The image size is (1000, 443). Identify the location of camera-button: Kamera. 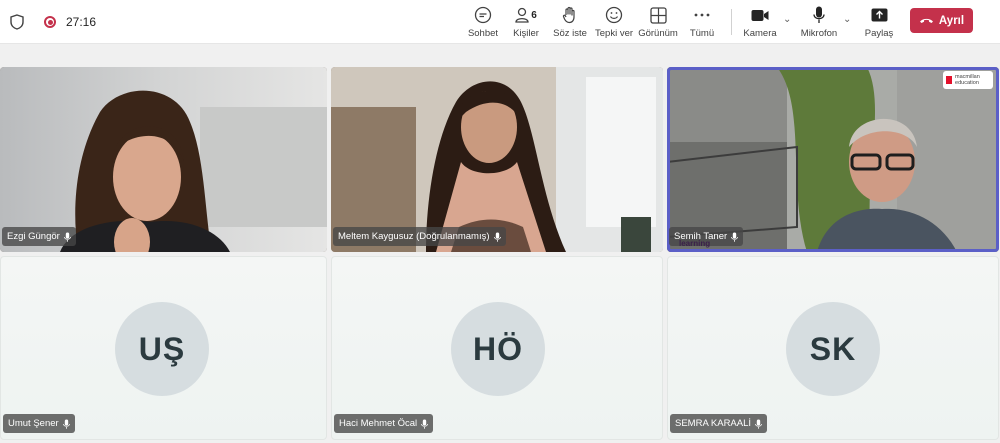
(760, 23).